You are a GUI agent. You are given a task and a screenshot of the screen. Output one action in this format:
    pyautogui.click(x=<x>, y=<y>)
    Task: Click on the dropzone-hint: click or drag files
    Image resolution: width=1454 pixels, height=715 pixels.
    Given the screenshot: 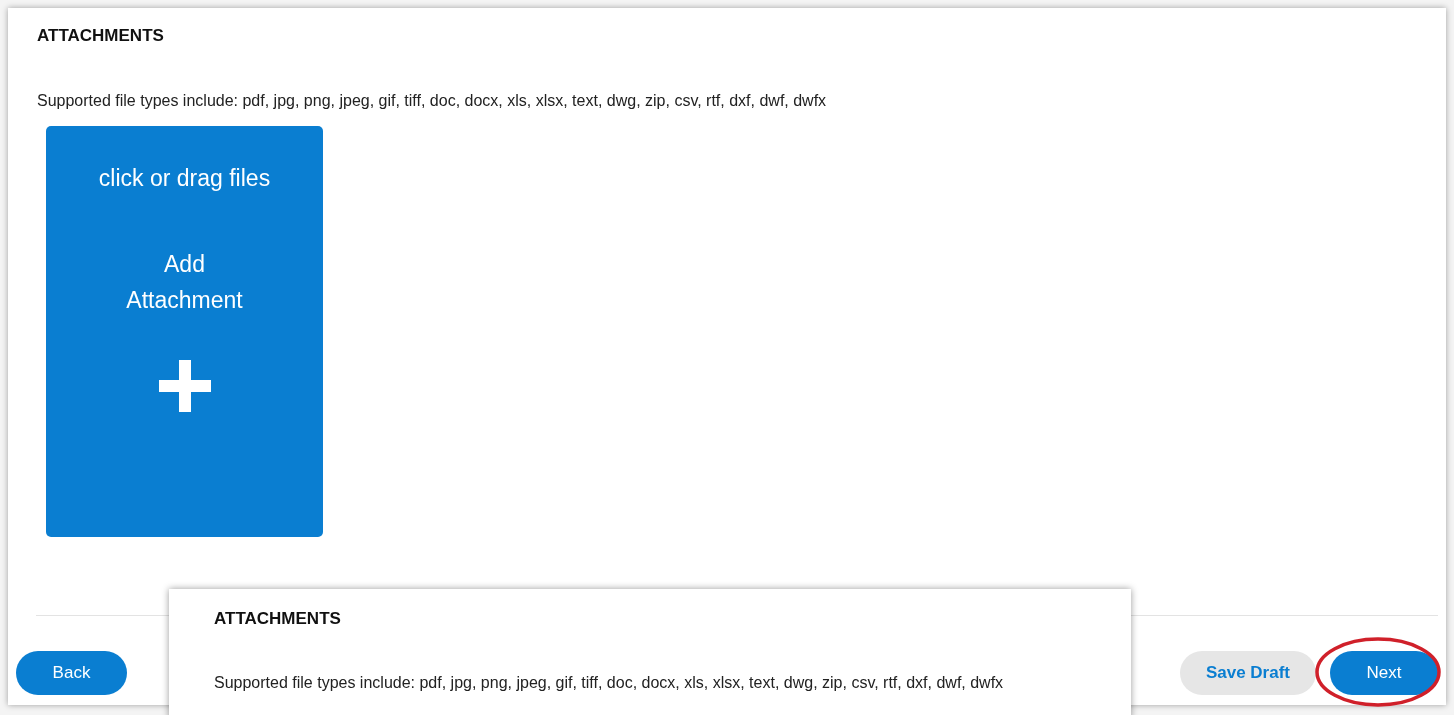 What is the action you would take?
    pyautogui.click(x=184, y=178)
    